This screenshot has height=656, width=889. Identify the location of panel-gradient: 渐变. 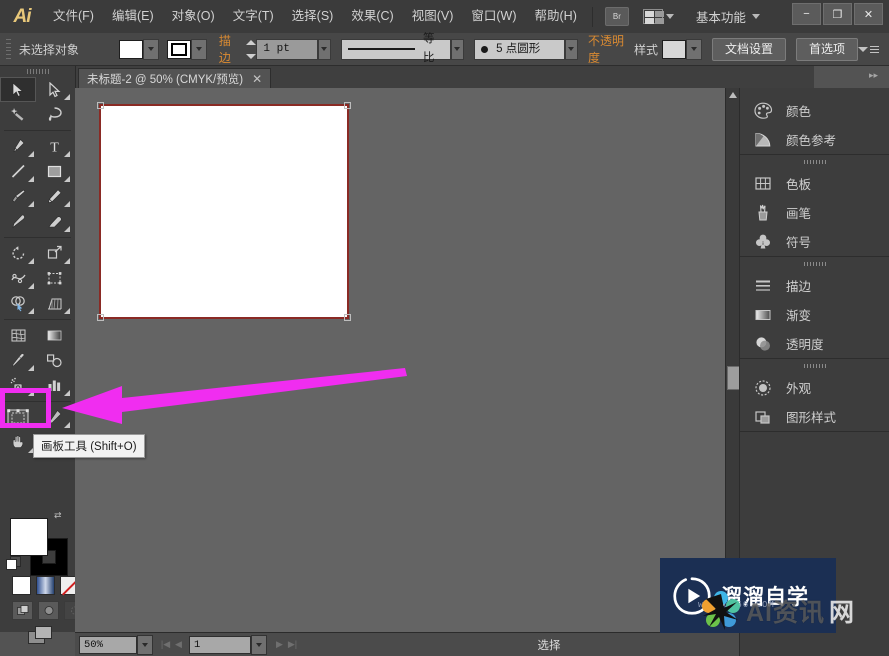
(814, 314).